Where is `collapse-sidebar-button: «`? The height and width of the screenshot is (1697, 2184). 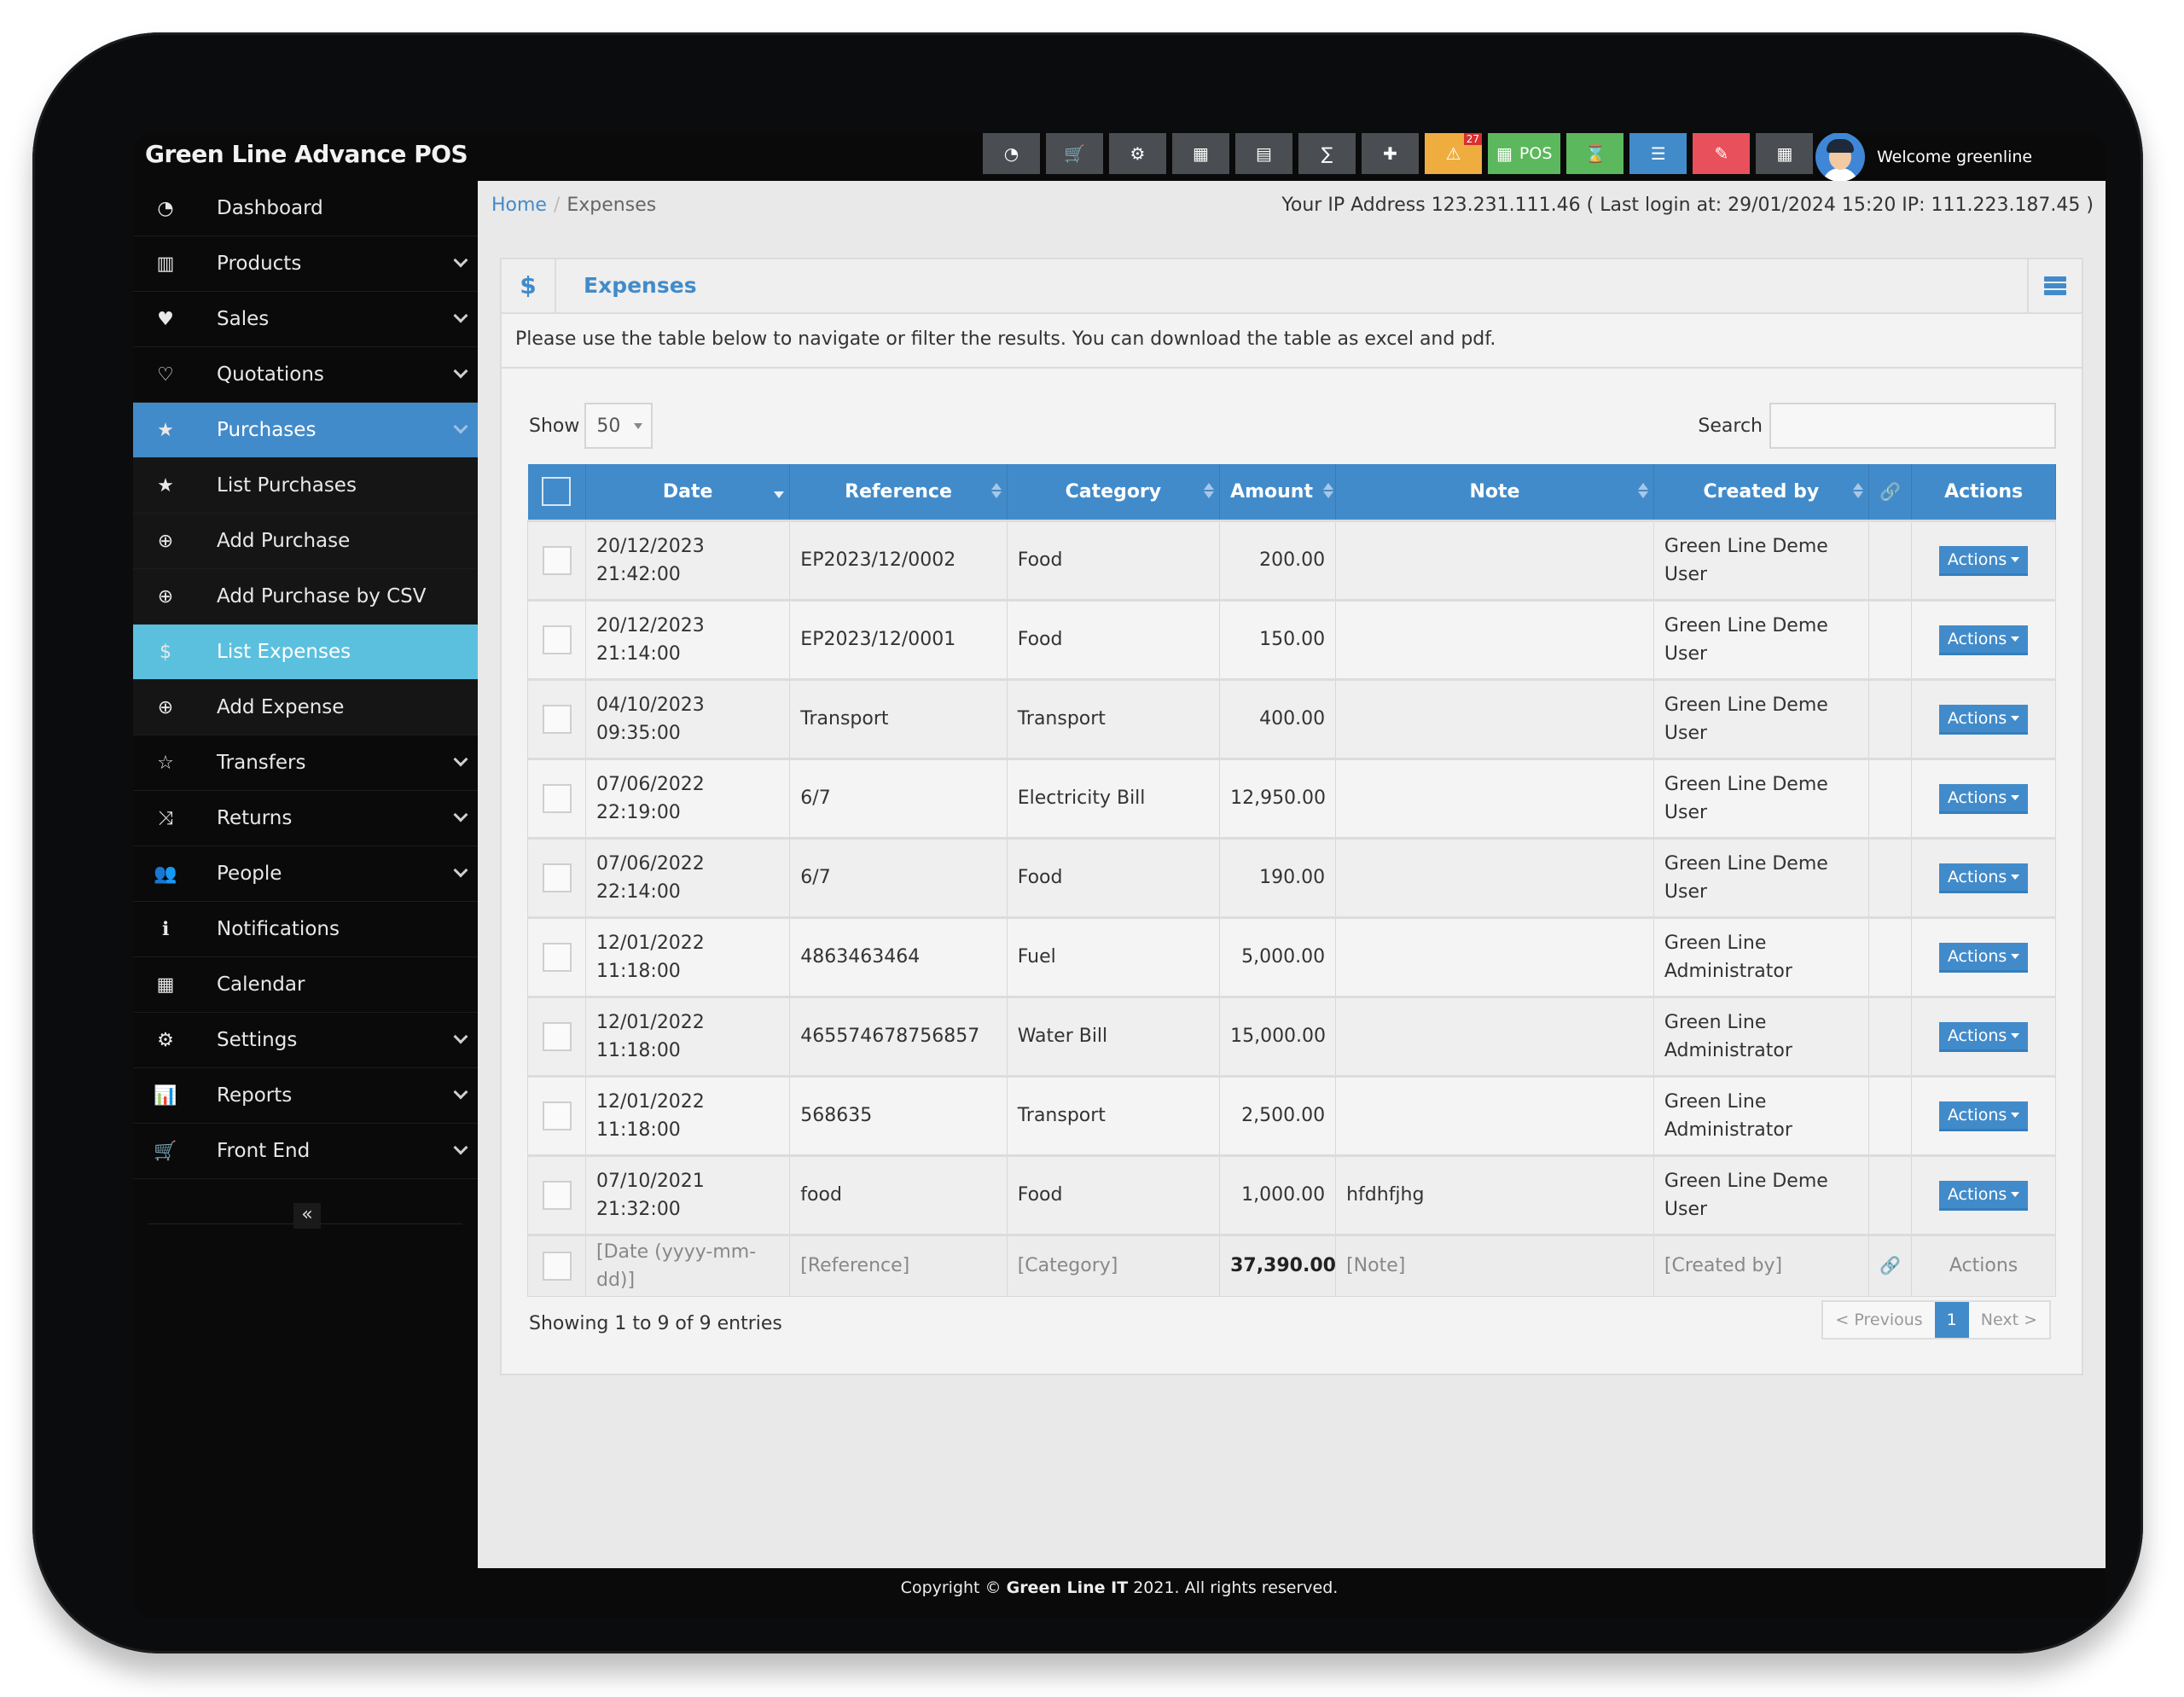 collapse-sidebar-button: « is located at coordinates (307, 1216).